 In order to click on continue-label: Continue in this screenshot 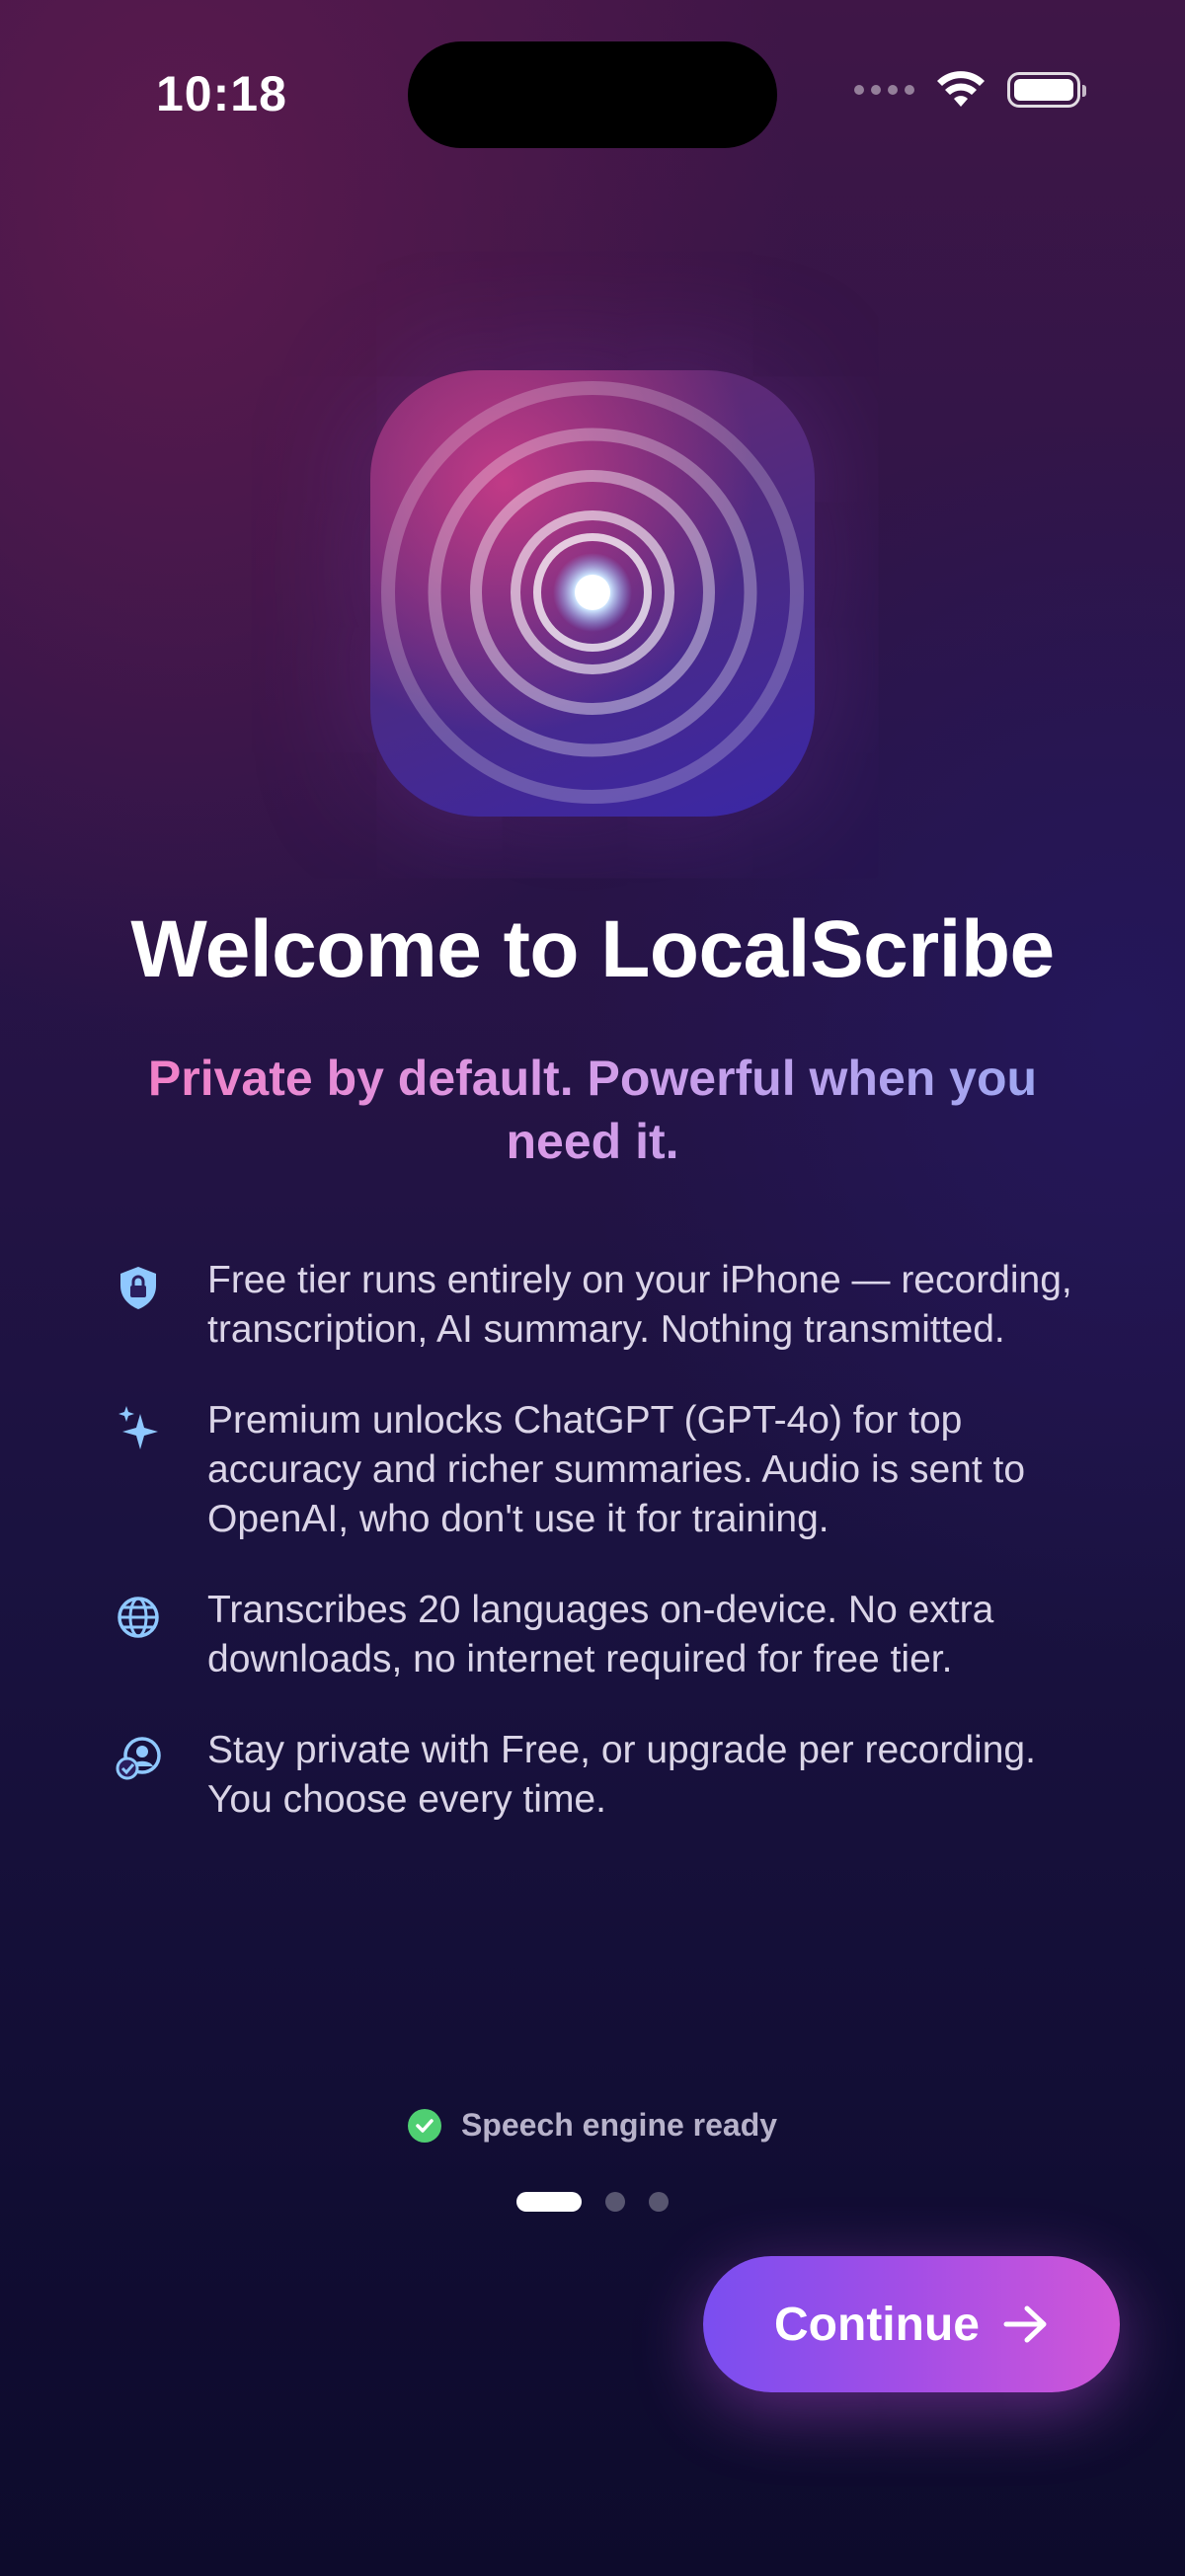, I will do `click(877, 2324)`.